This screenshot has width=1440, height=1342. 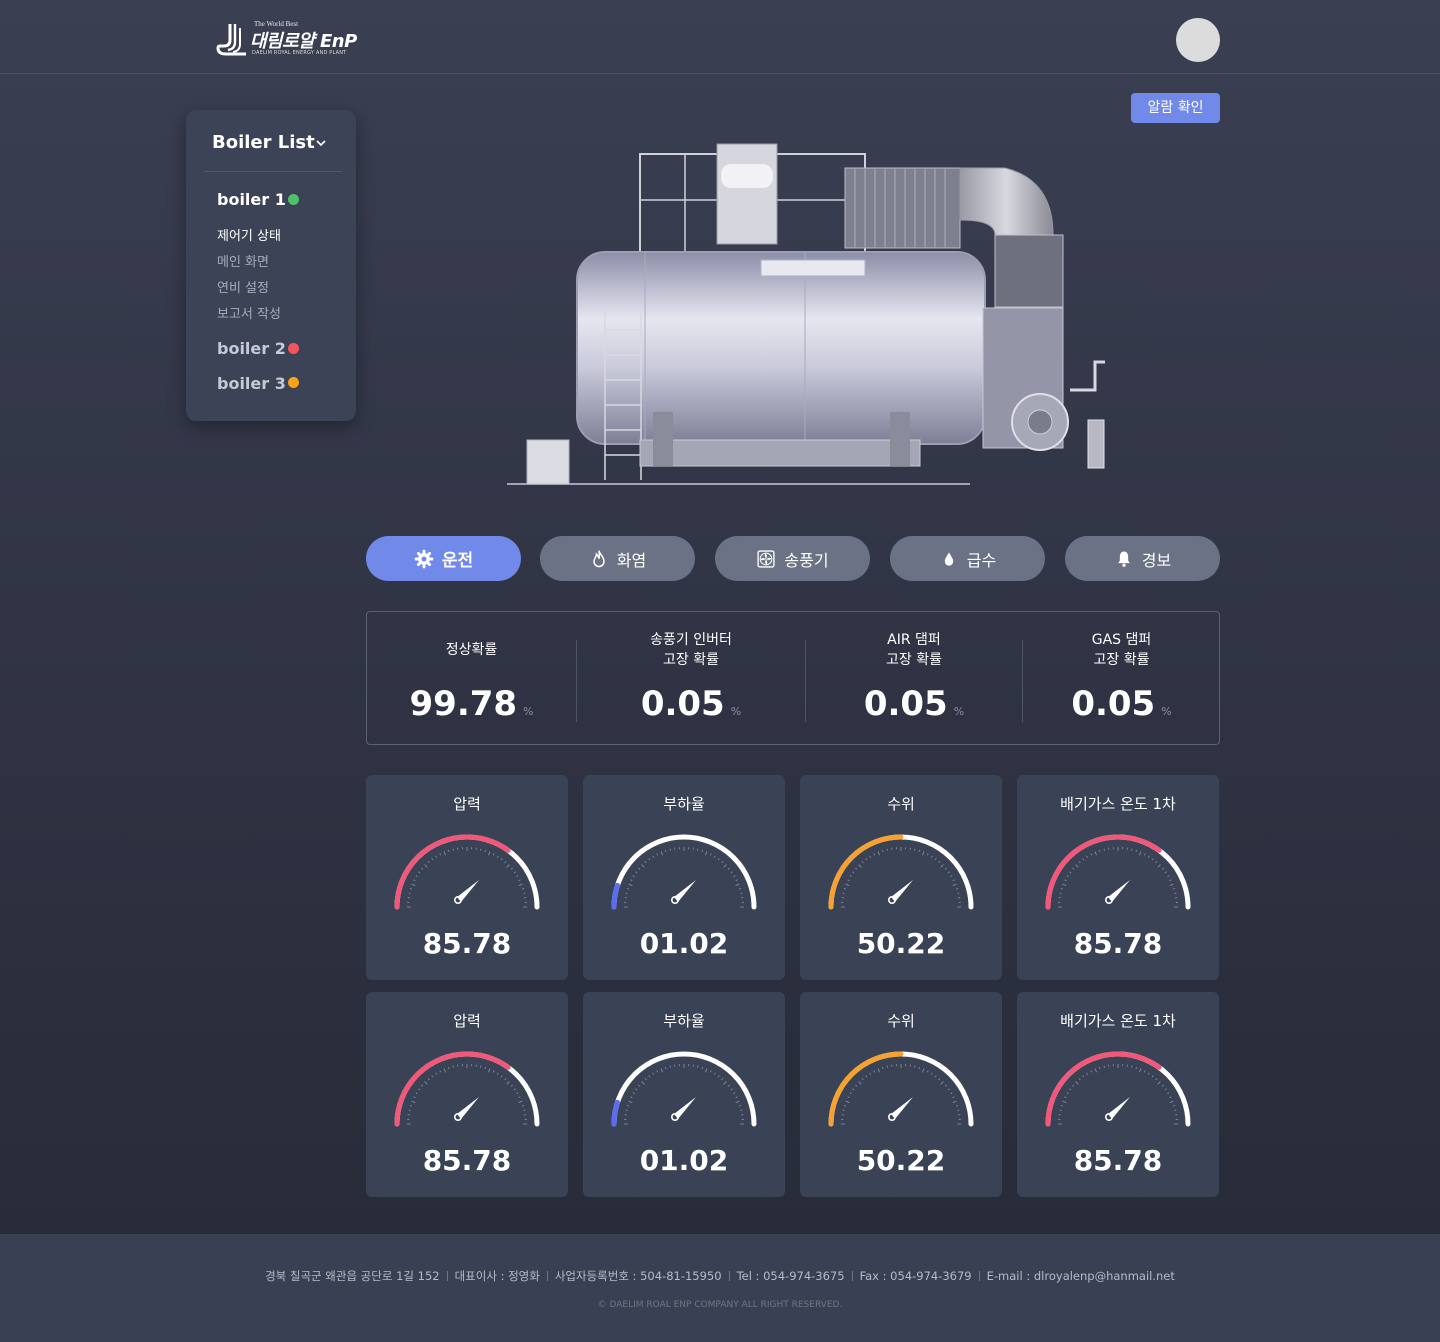 I want to click on sidebar-item-boiler-1: boiler 1, so click(x=251, y=199).